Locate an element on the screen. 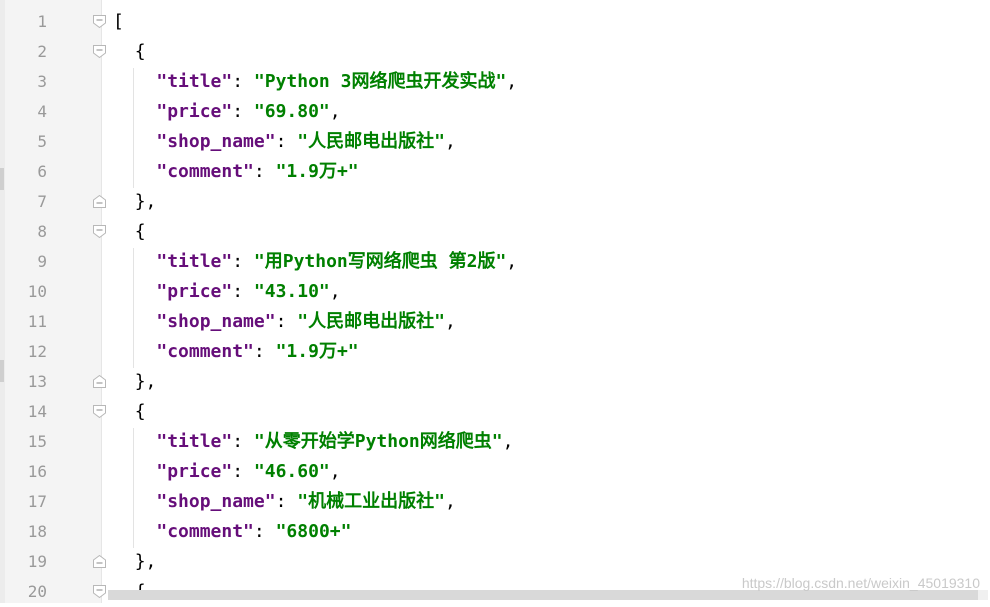  json-string: "用Python写网络爬虫 第2版" is located at coordinates (380, 261).